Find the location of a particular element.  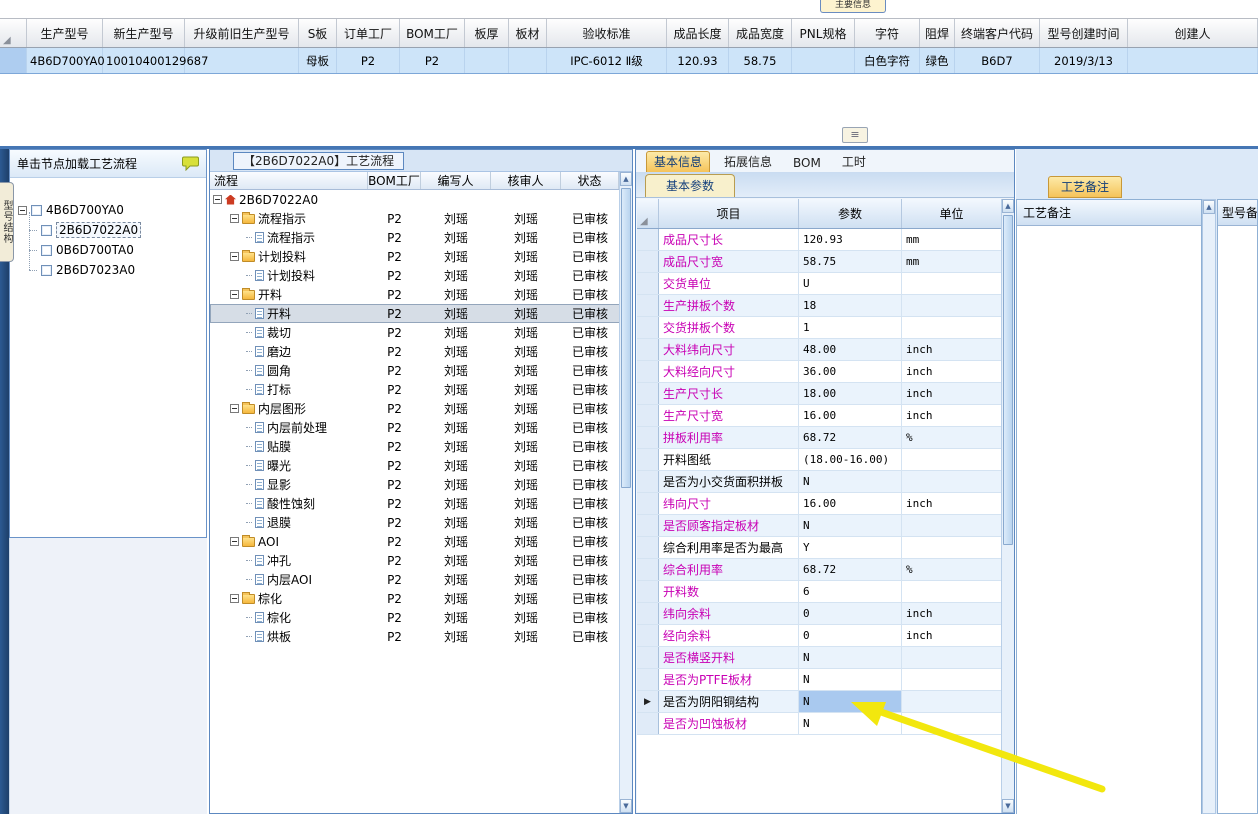

flow-scrollbar: ▲ ▼ is located at coordinates (625, 492).